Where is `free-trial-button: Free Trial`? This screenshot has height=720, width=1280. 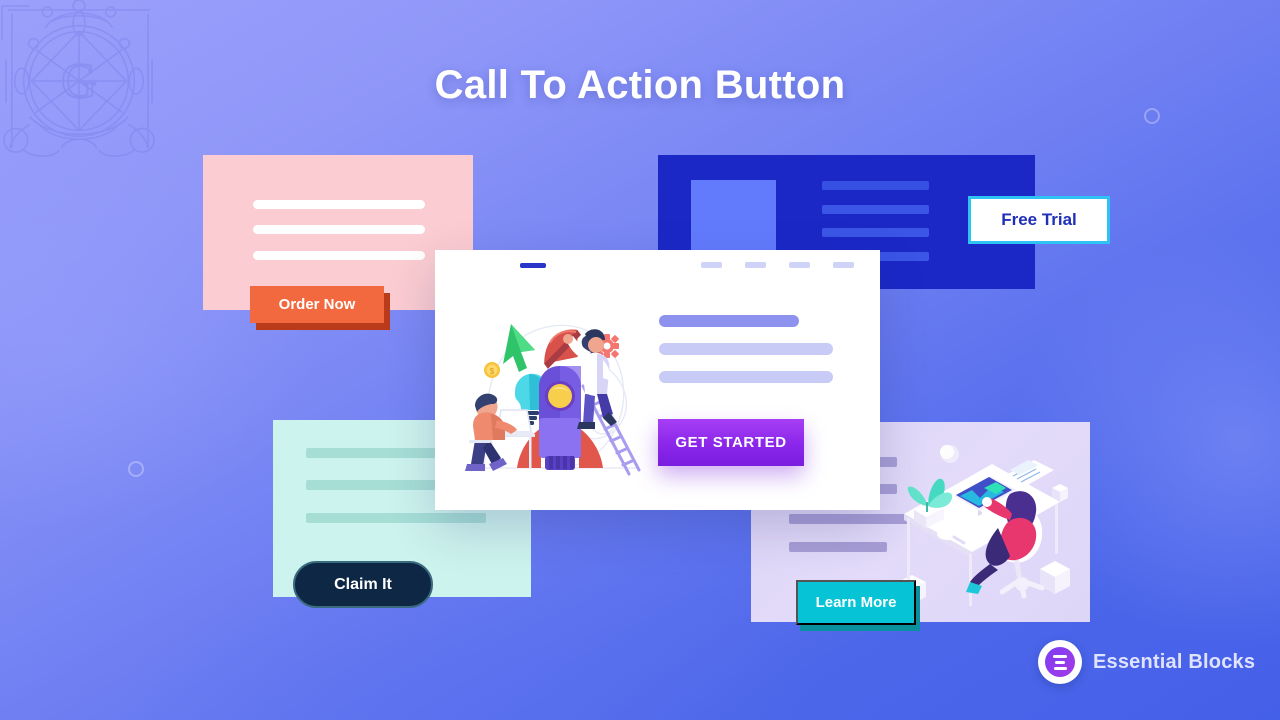
free-trial-button: Free Trial is located at coordinates (1039, 220).